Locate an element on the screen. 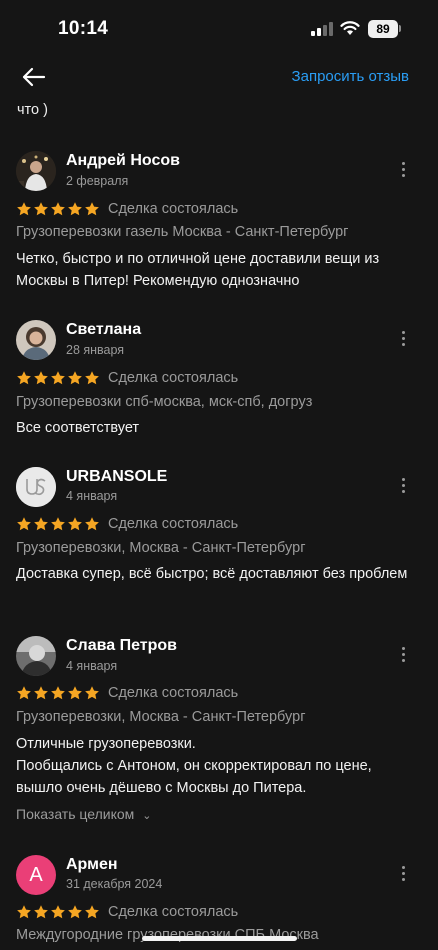 This screenshot has width=438, height=950. wifi-icon is located at coordinates (350, 28).